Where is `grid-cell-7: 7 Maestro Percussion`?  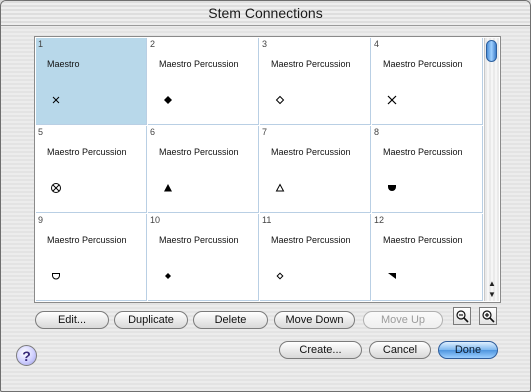 grid-cell-7: 7 Maestro Percussion is located at coordinates (315, 169).